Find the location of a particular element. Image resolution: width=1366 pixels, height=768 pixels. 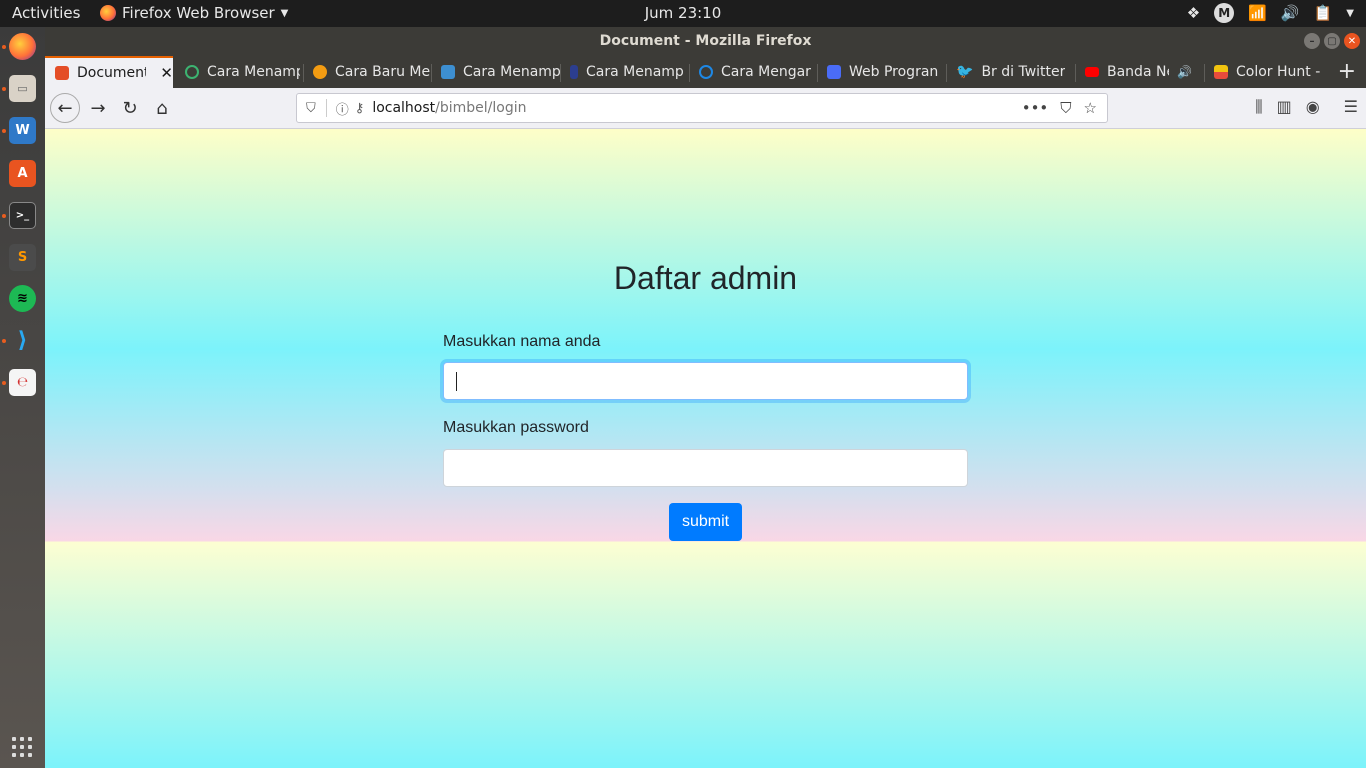

caret-down-icon: ▼ is located at coordinates (284, 13).